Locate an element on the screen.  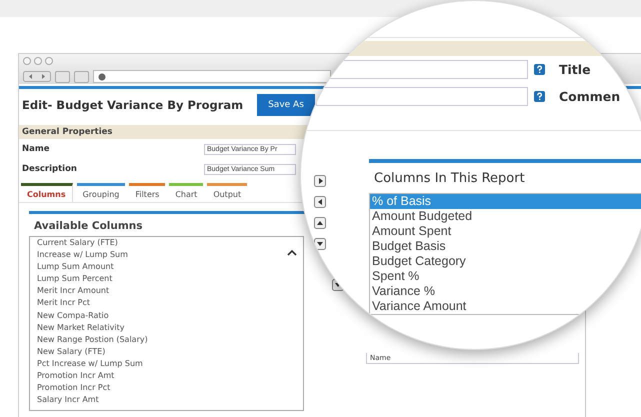
report-columns-list: % of Basis Amount Budgeted Amount Spent Budget Basis Budget Category Spent % Variance % Variance Amount is located at coordinates (505, 254).